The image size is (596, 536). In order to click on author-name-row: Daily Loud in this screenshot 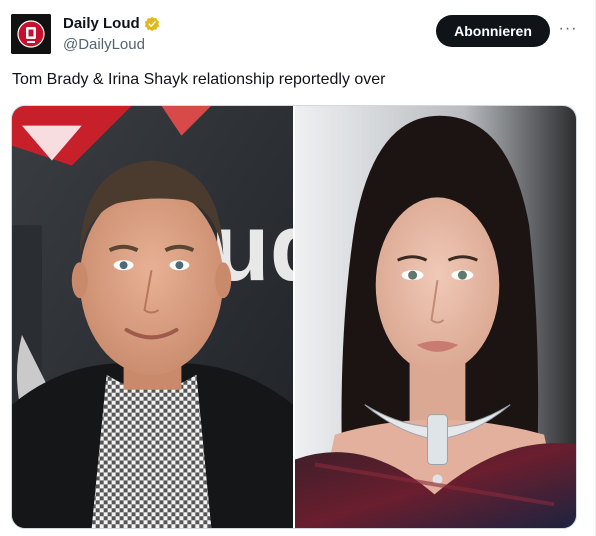, I will do `click(111, 23)`.